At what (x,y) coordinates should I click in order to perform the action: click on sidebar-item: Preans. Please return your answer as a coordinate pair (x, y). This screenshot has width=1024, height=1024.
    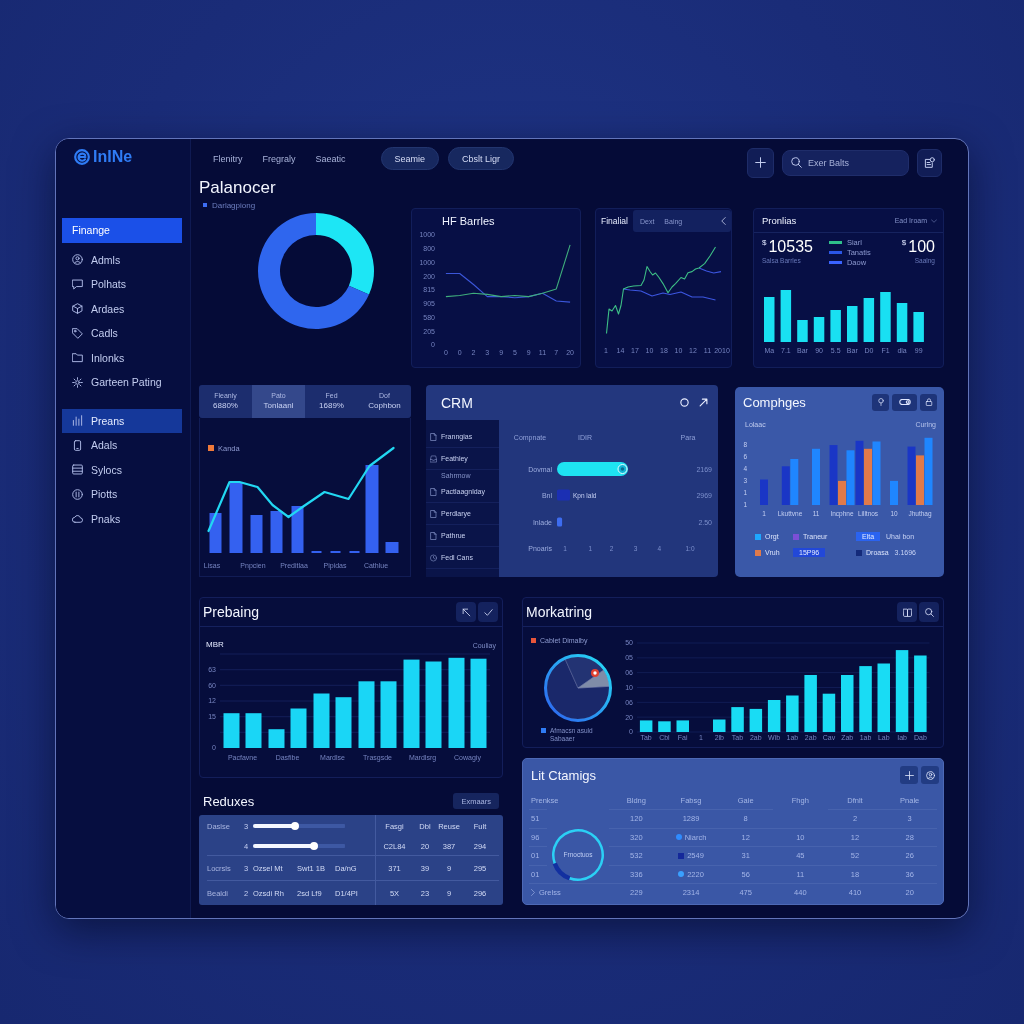
    Looking at the image, I should click on (122, 420).